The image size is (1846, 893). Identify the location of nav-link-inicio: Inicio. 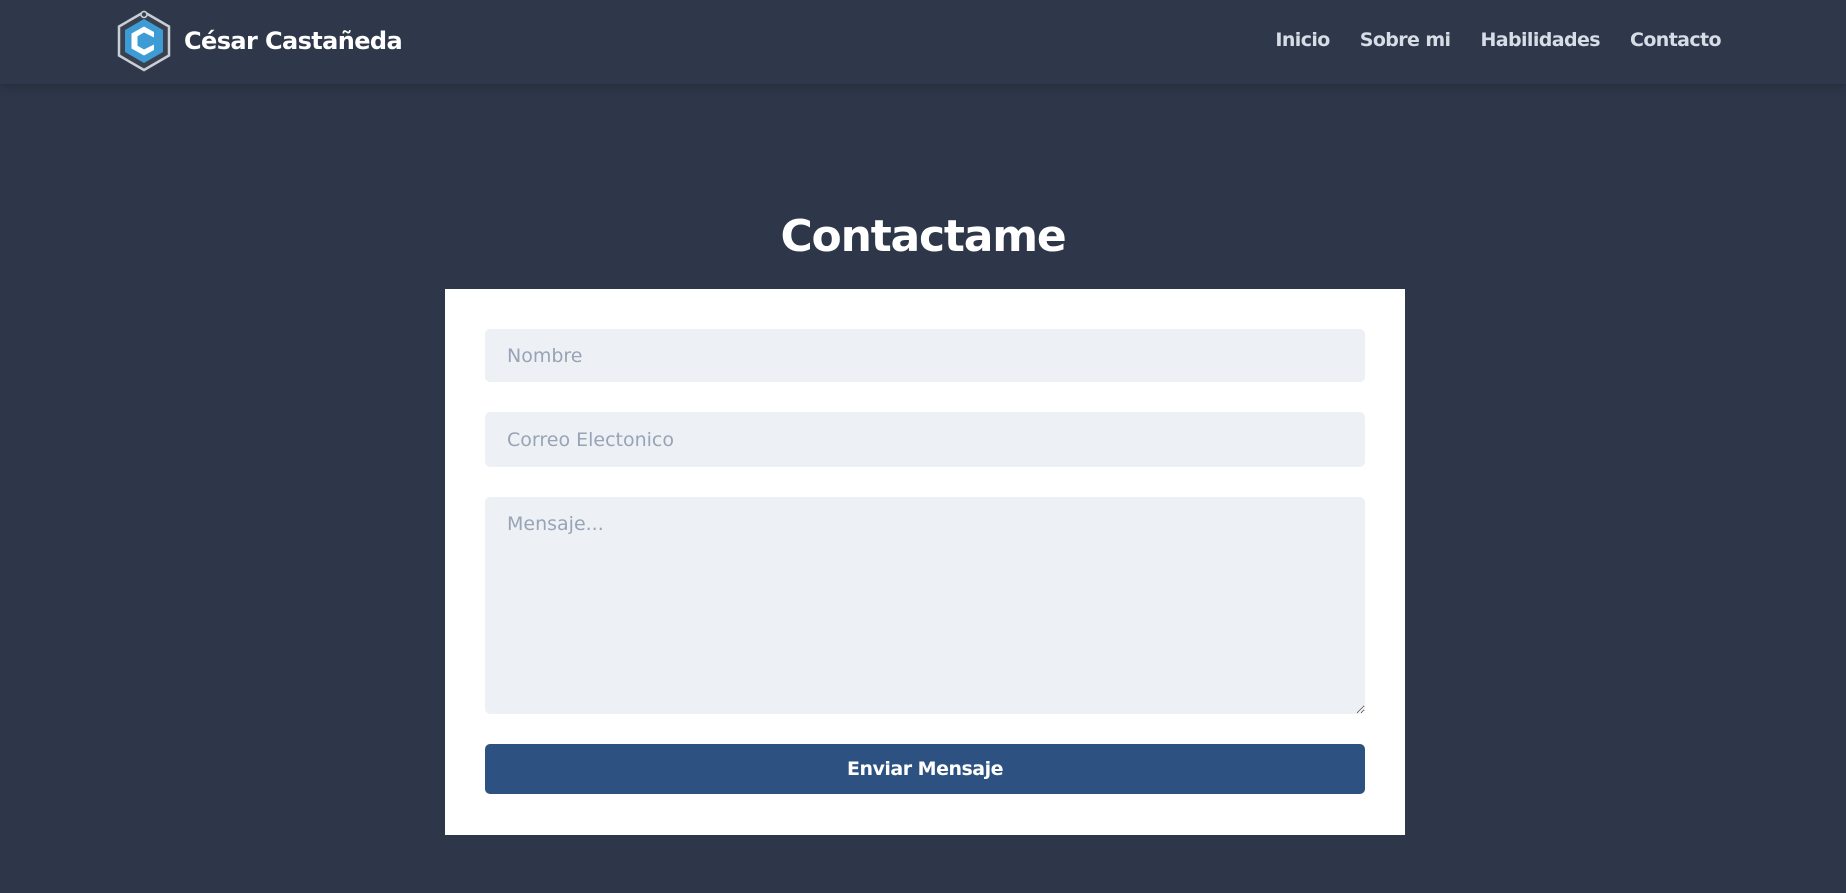
(1302, 40).